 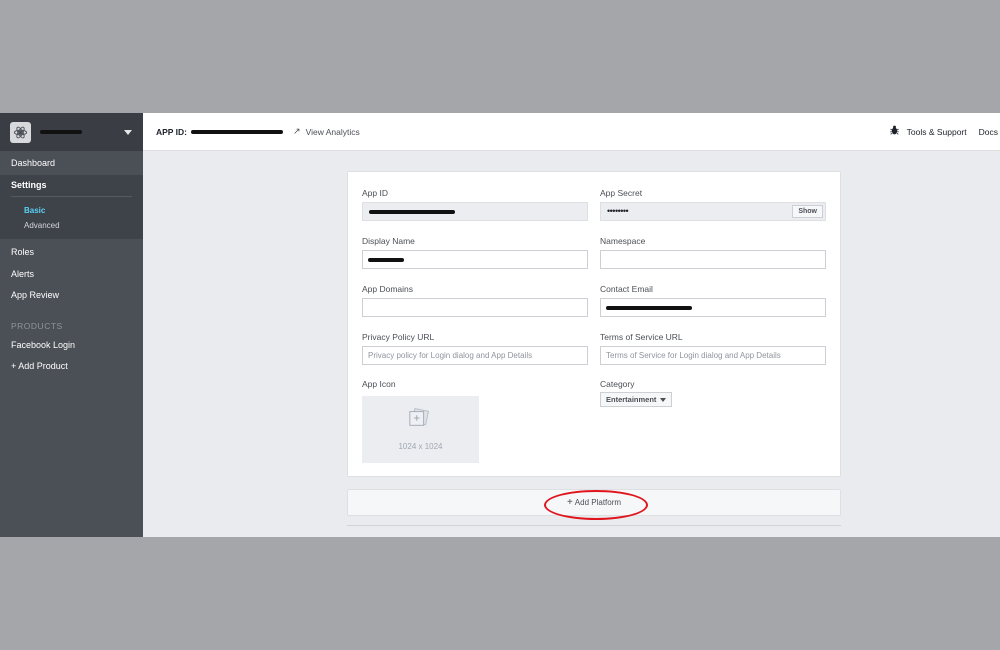 I want to click on app-secret-value: ••••••••, so click(x=618, y=211).